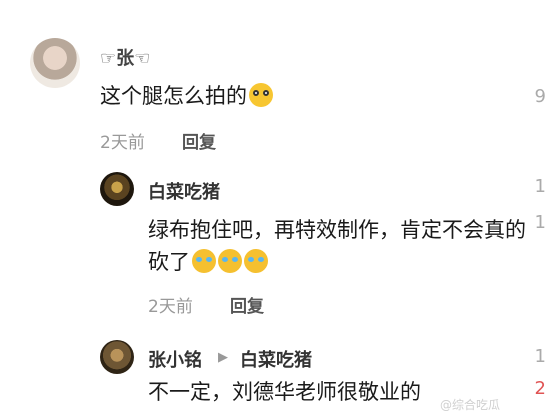  What do you see at coordinates (338, 246) in the screenshot?
I see `comment-text: 绿布抱住吧，再特效制作，肯定不会真的砍了` at bounding box center [338, 246].